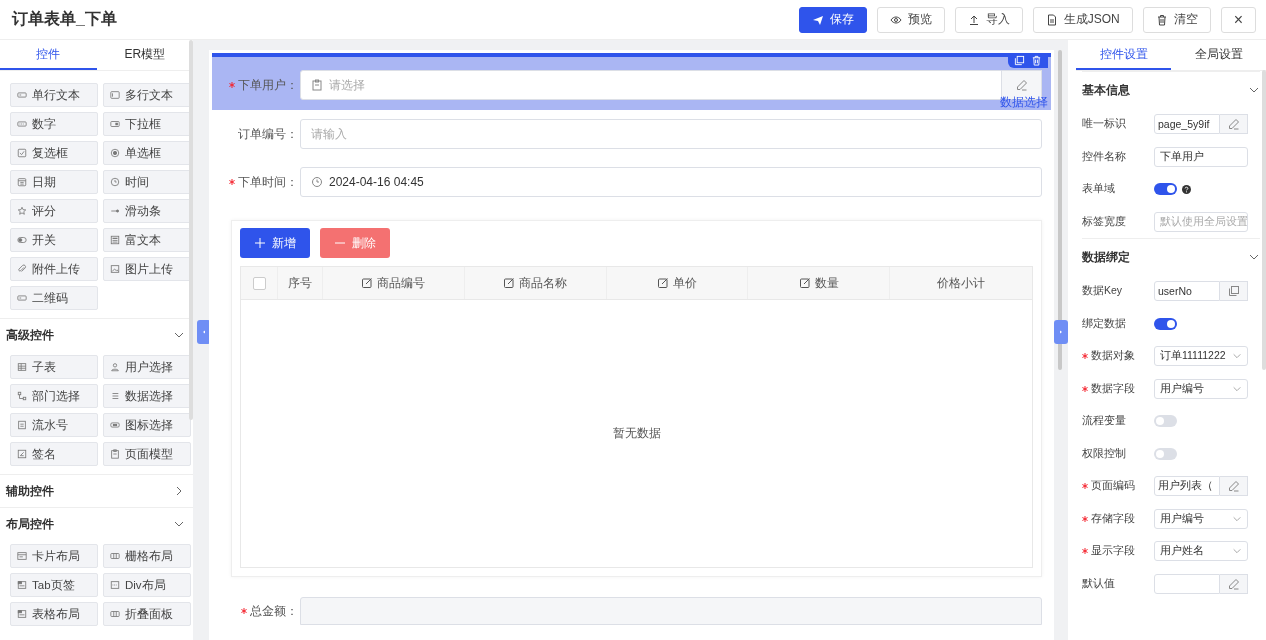  What do you see at coordinates (1036, 60) in the screenshot?
I see `delete-button` at bounding box center [1036, 60].